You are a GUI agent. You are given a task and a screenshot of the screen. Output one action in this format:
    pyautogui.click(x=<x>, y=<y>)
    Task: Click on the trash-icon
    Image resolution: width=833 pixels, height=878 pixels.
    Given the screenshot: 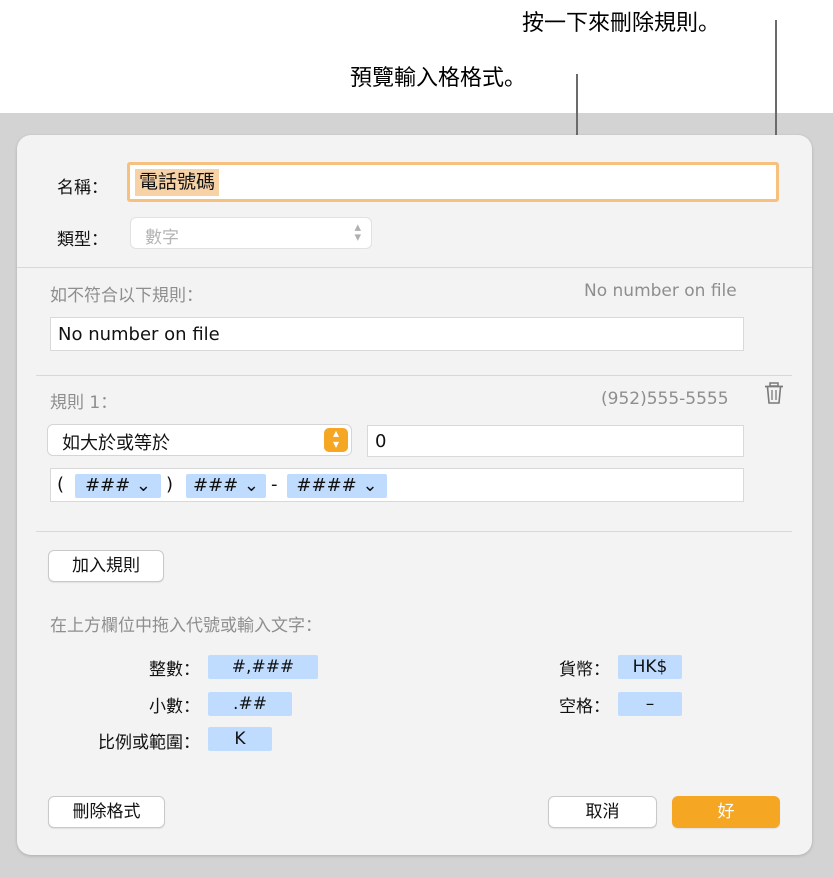 What is the action you would take?
    pyautogui.click(x=774, y=393)
    